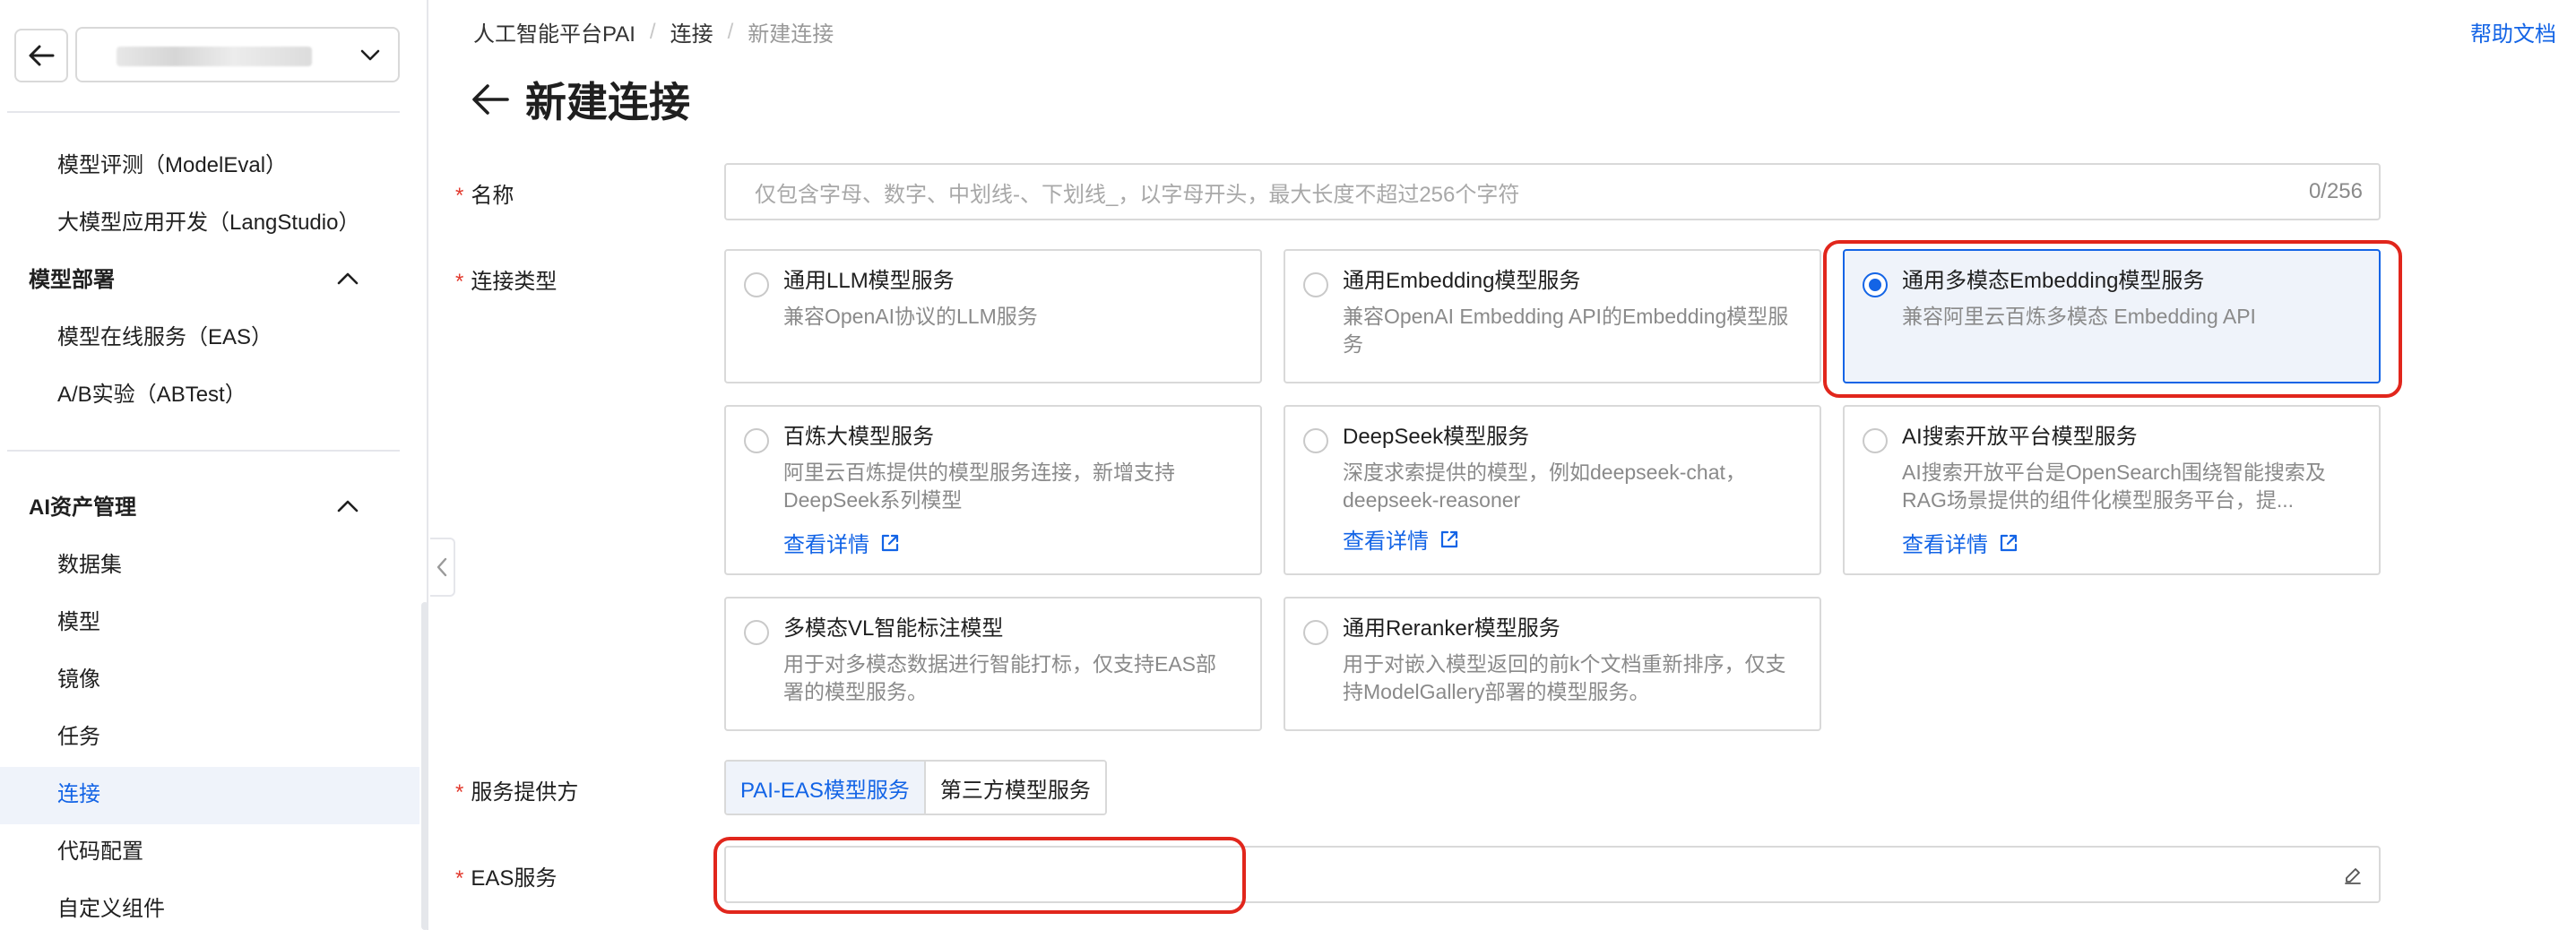  I want to click on sidebar-item-eas: 模型在线服务（EAS）, so click(164, 338).